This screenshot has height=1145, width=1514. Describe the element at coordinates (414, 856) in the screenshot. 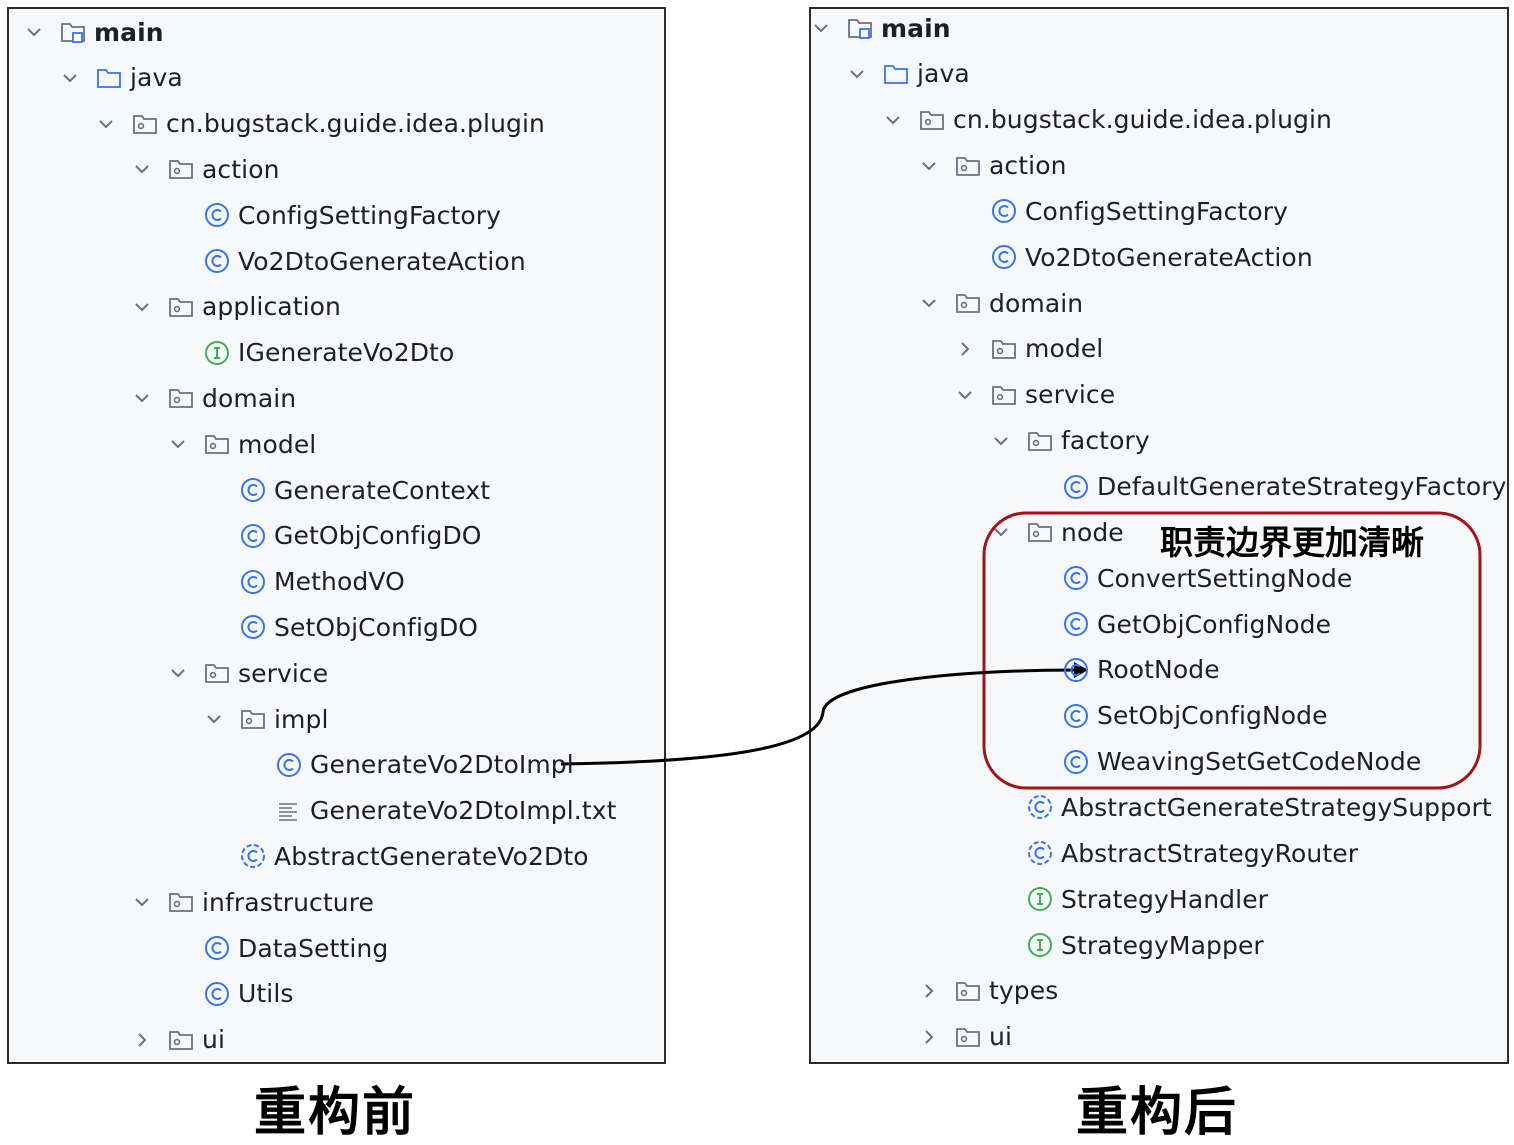

I see `tree-item-abstractgeneratevo2dto: AbstractGenerateVo2Dto` at that location.